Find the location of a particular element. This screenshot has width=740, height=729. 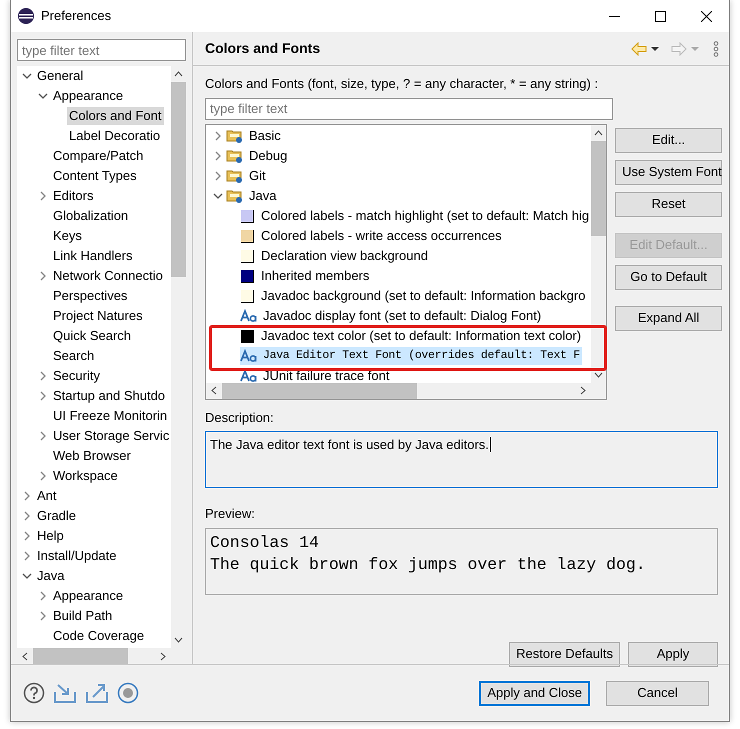

tree-item: Javadoc display font (set to default: Dialog Font) is located at coordinates (402, 315).